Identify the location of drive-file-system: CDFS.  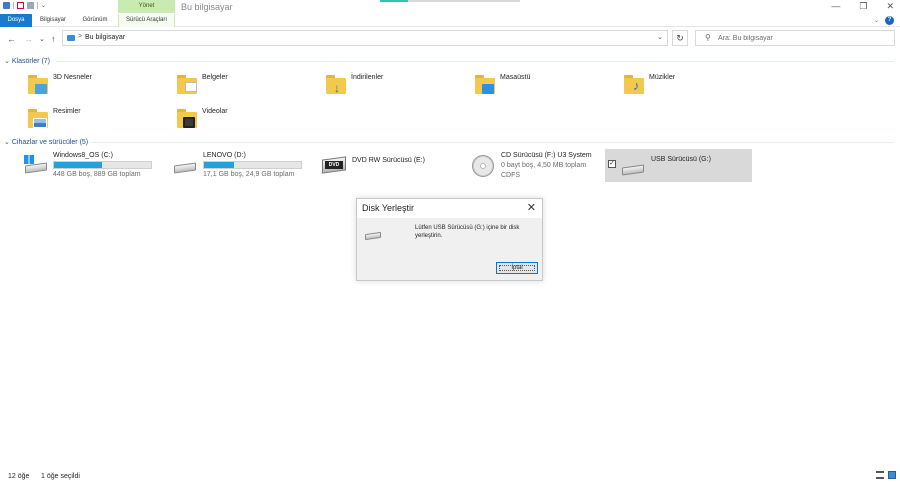
(511, 175).